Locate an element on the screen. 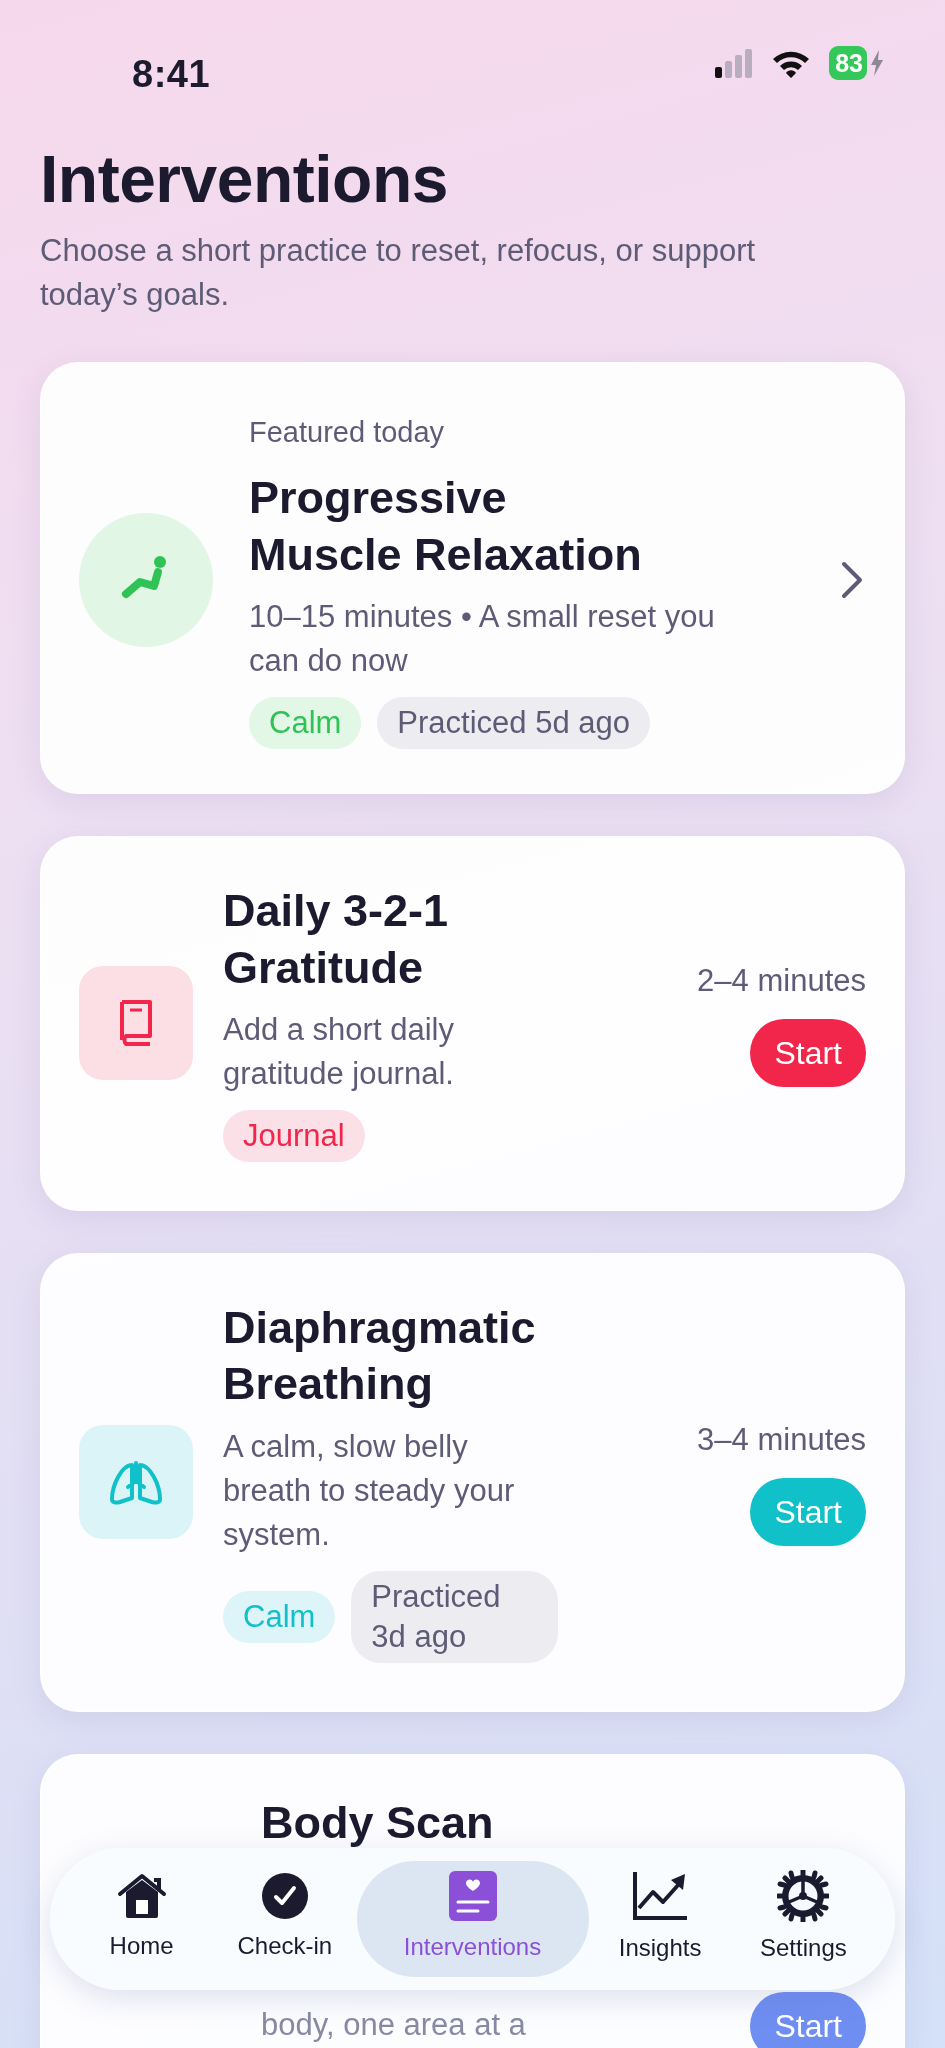 This screenshot has height=2048, width=945. trend-chart-icon is located at coordinates (660, 1896).